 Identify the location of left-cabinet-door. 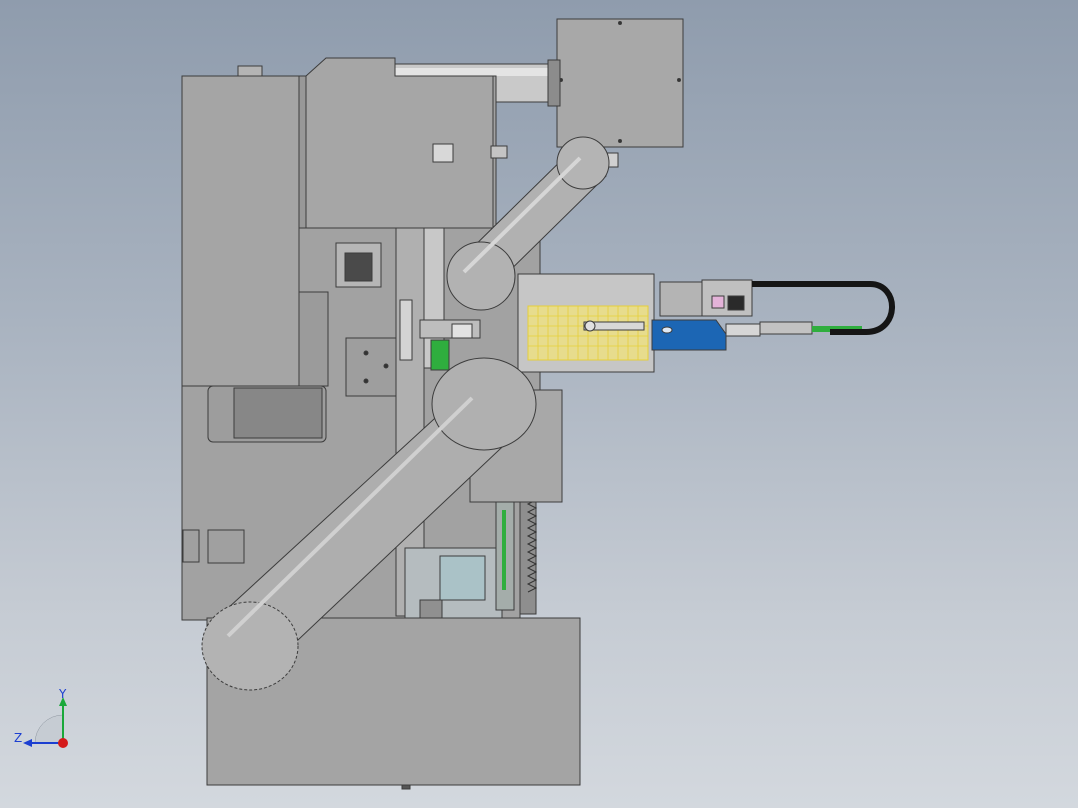
(240, 231).